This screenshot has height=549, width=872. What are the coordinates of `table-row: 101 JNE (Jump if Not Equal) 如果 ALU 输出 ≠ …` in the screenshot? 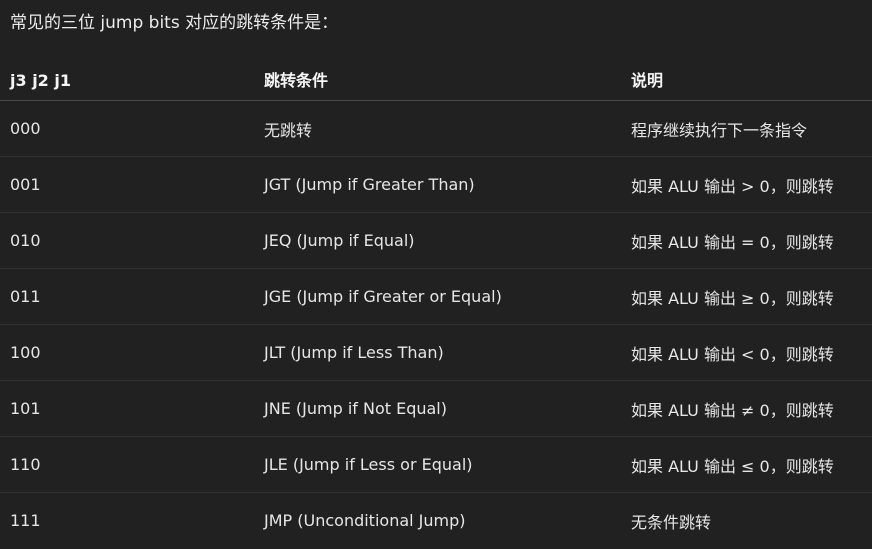 It's located at (436, 408).